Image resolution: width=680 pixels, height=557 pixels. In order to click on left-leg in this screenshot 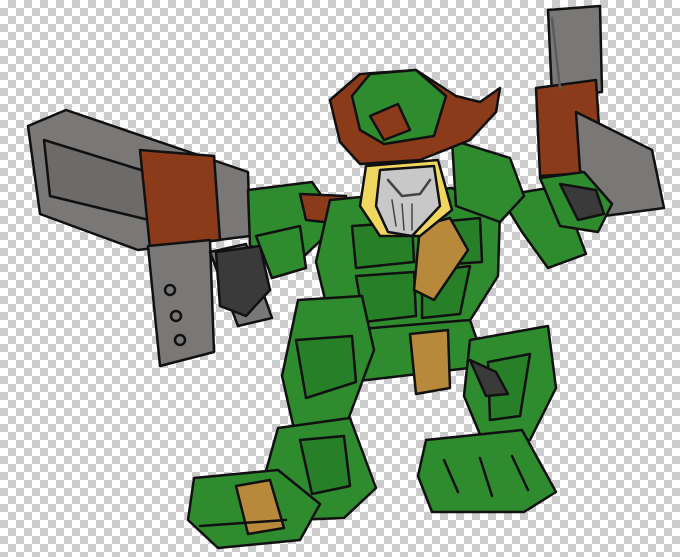, I will do `click(282, 422)`.